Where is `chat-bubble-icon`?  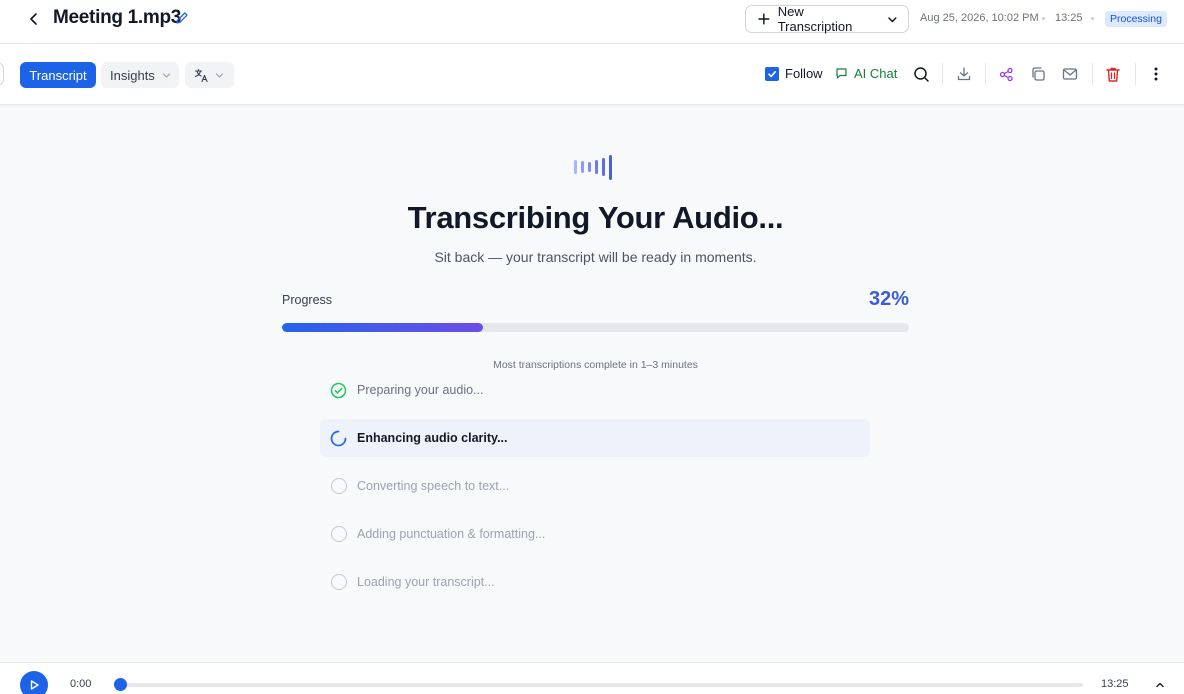
chat-bubble-icon is located at coordinates (841, 73).